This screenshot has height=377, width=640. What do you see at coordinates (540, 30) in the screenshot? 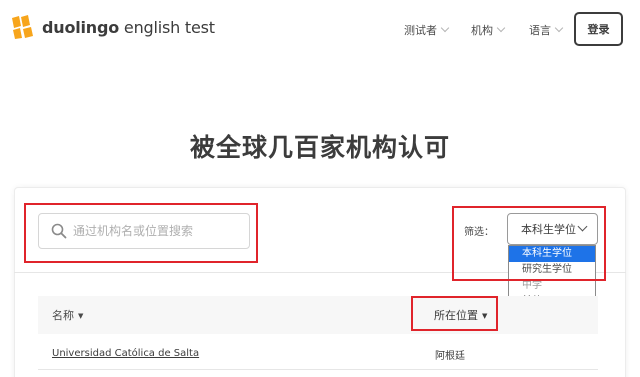
I see `nav-label: 语言` at bounding box center [540, 30].